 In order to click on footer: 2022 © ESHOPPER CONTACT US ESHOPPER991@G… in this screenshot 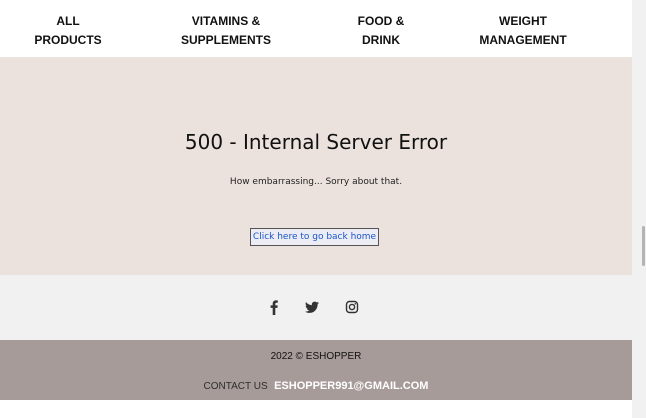, I will do `click(316, 370)`.